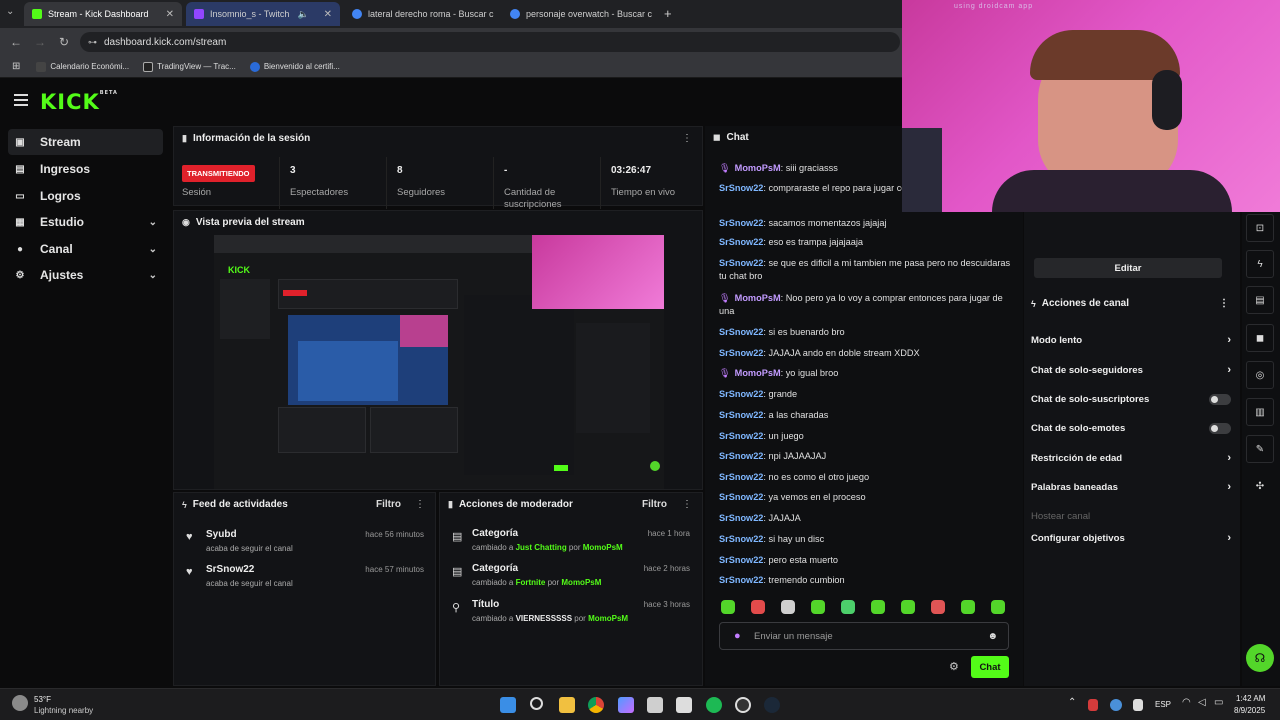 Image resolution: width=1280 pixels, height=720 pixels. I want to click on store-icon, so click(684, 705).